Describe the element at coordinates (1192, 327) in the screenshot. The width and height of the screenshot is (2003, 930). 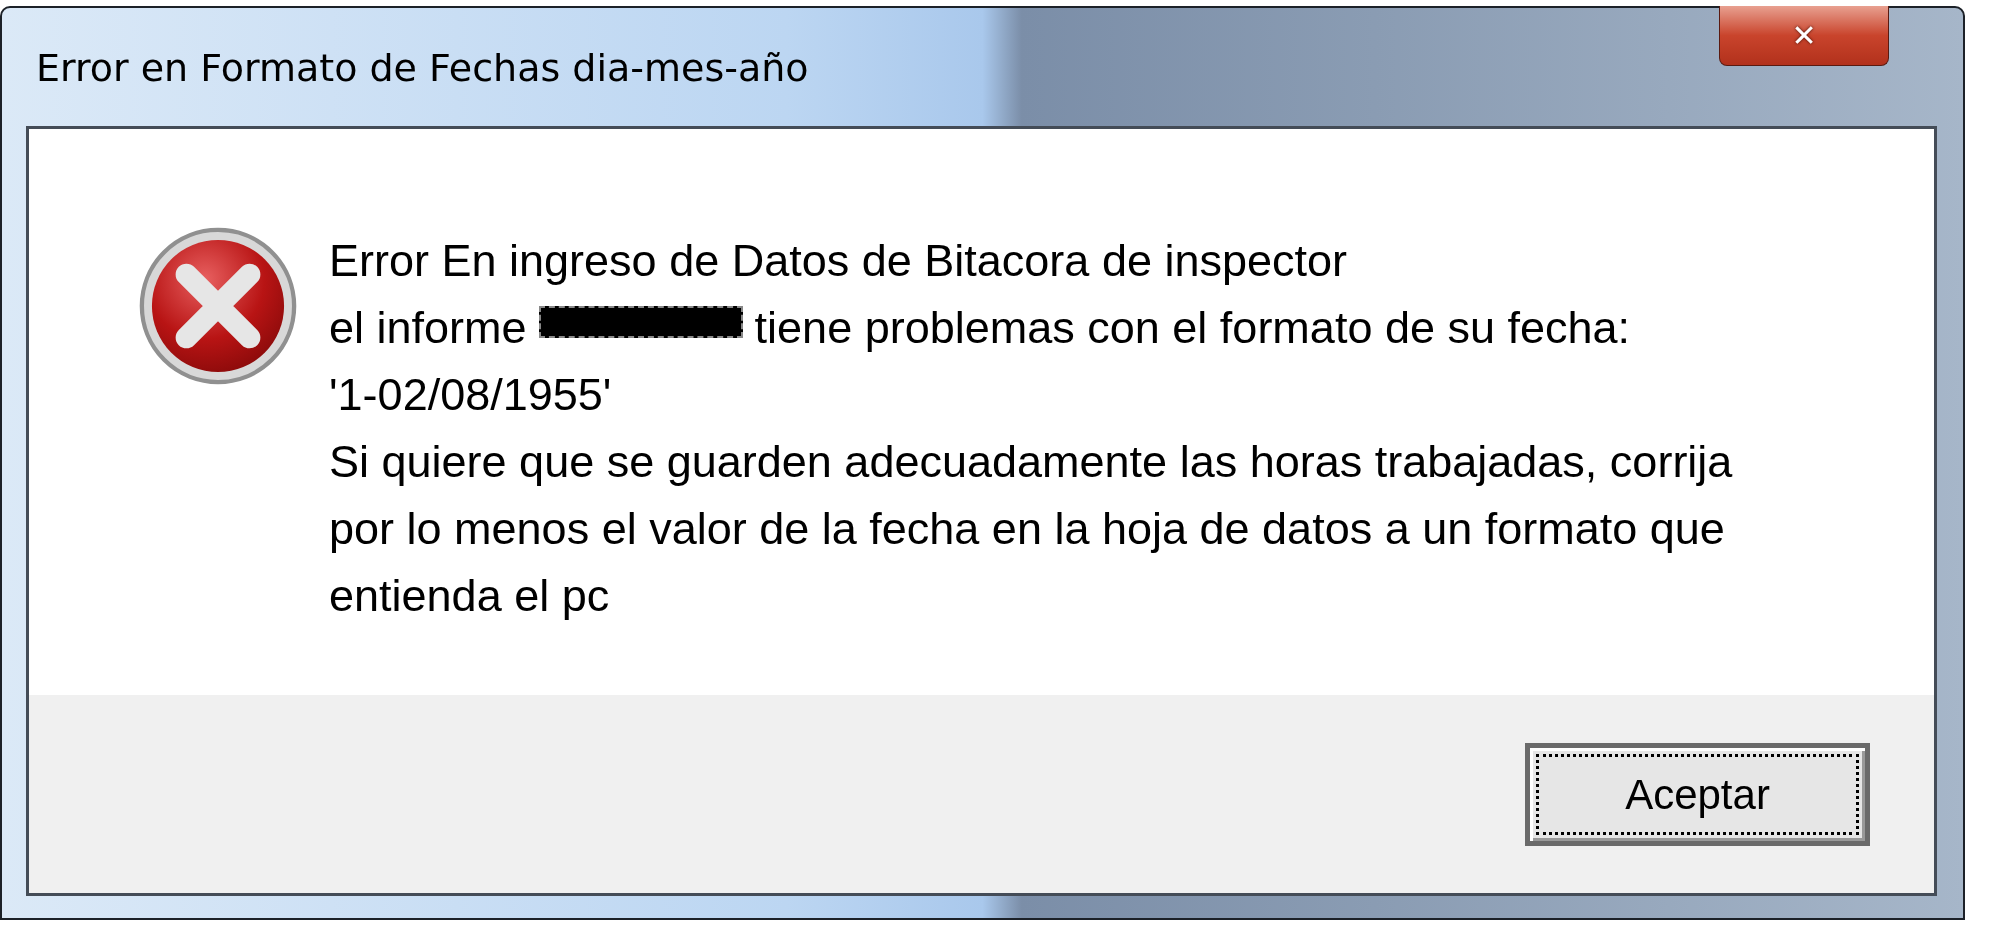
I see `message-text: tiene problemas con el formato de su fecha:` at that location.